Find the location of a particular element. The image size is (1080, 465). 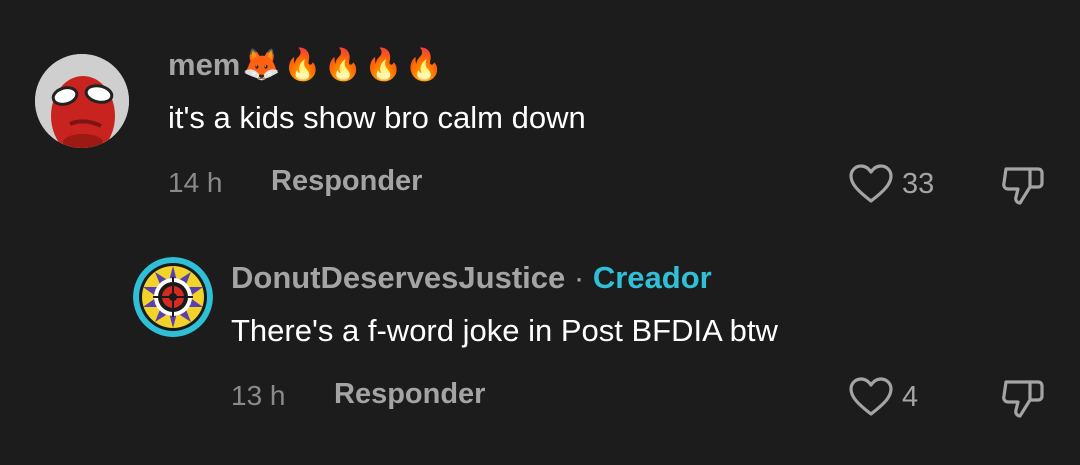

emoji-fox-fire-icon: 🦊🔥🔥🔥🔥 is located at coordinates (344, 64).